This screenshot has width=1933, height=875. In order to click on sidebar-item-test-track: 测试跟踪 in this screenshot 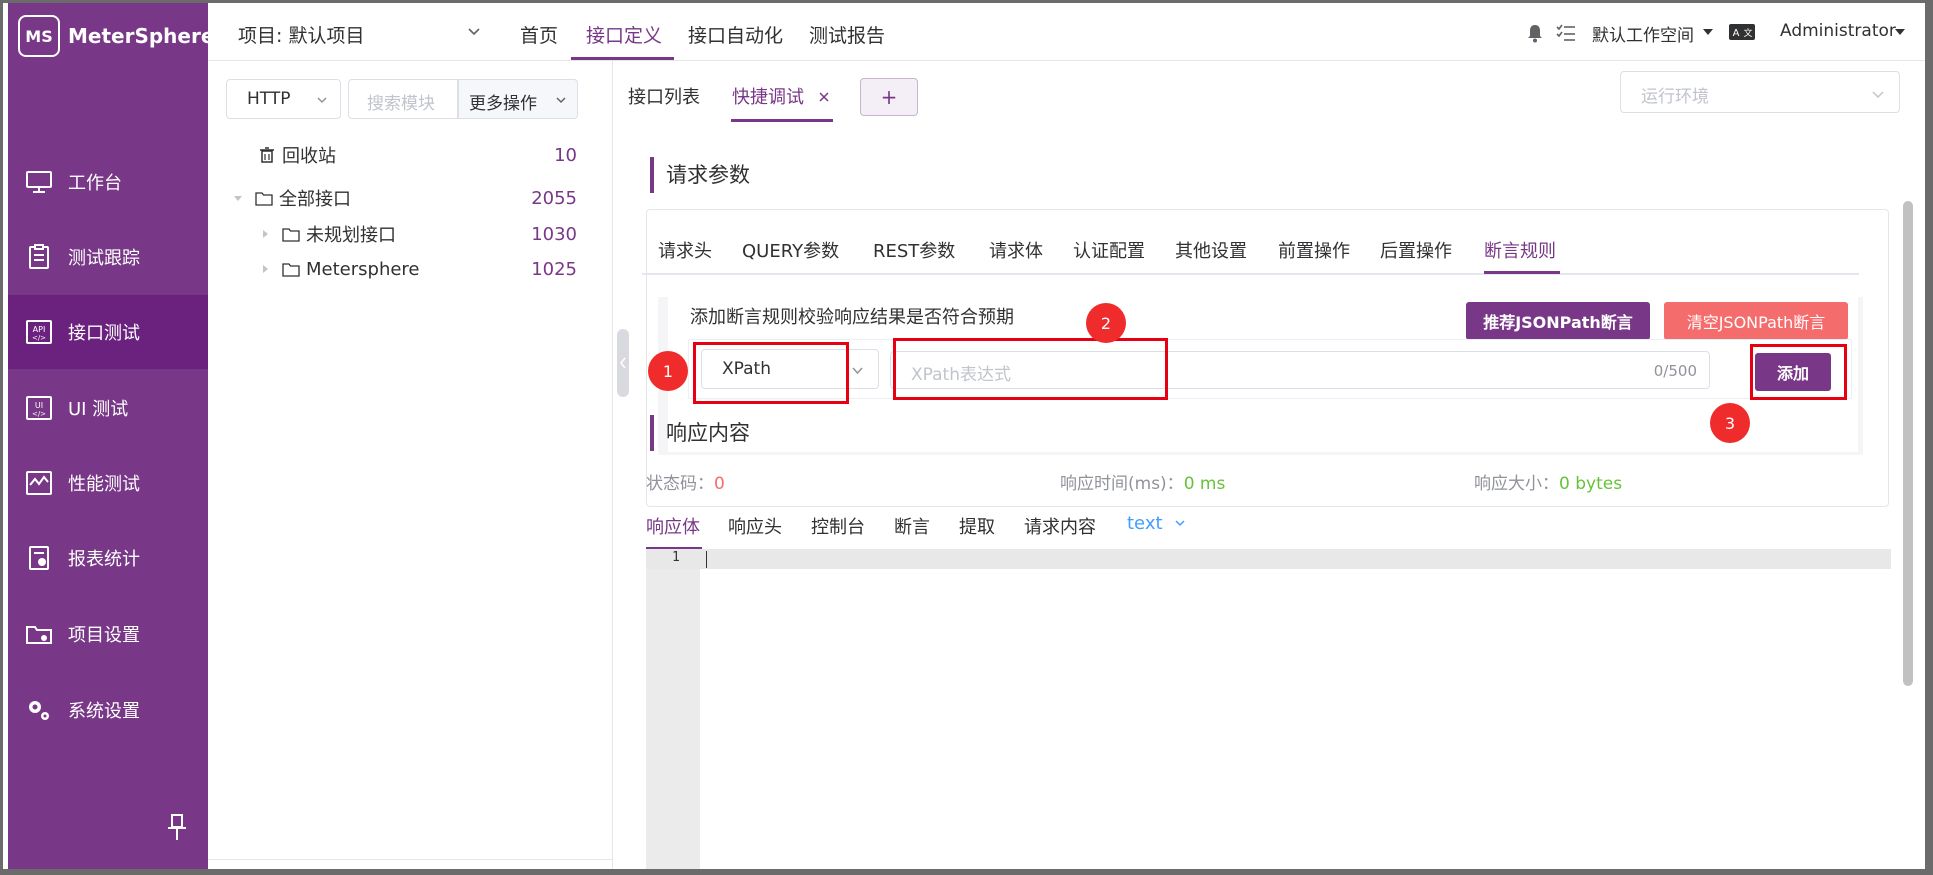, I will do `click(108, 257)`.